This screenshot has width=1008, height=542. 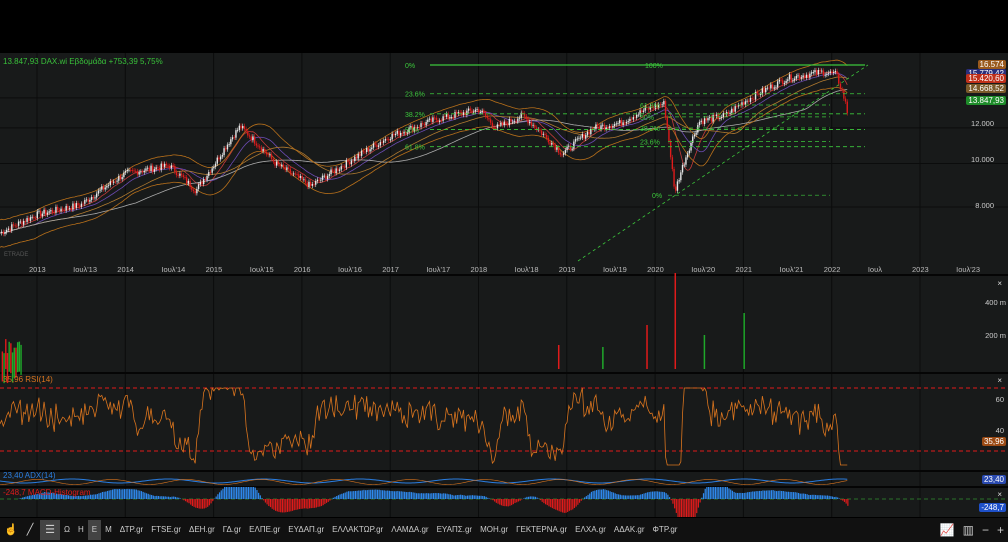 What do you see at coordinates (232, 530) in the screenshot?
I see `toolbar-item: ΓΔ.gr` at bounding box center [232, 530].